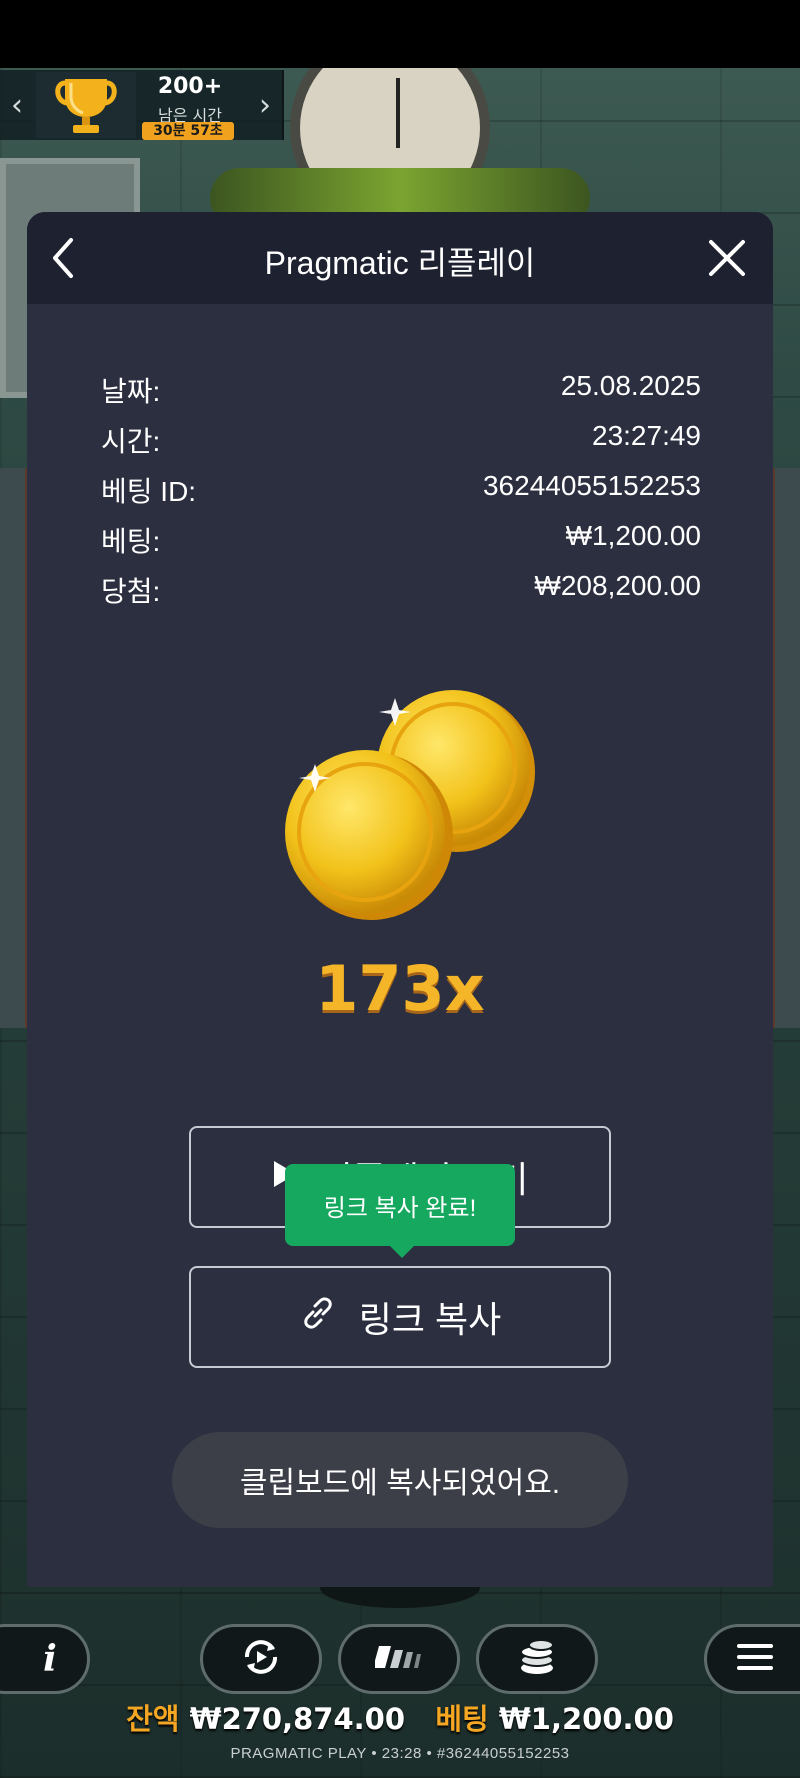 This screenshot has height=1778, width=800. I want to click on toast-text: 클립보드에 복사되었어요., so click(400, 1483).